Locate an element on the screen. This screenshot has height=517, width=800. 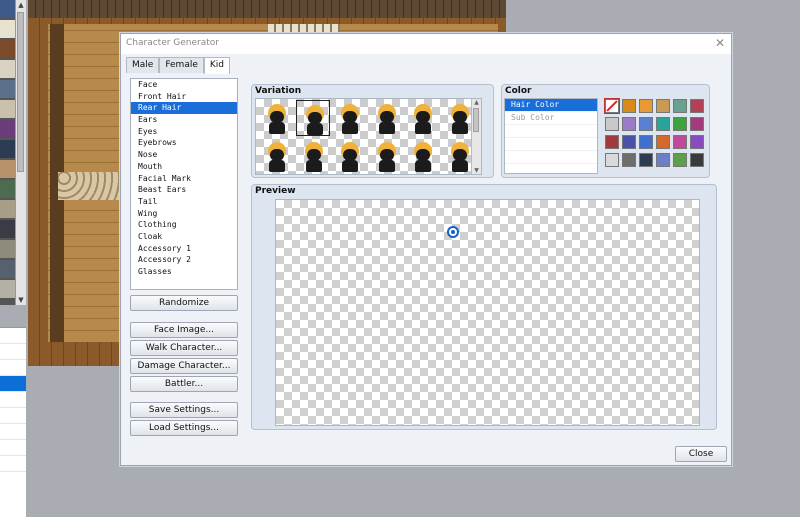
list-item: Sub Color is located at coordinates (551, 118).